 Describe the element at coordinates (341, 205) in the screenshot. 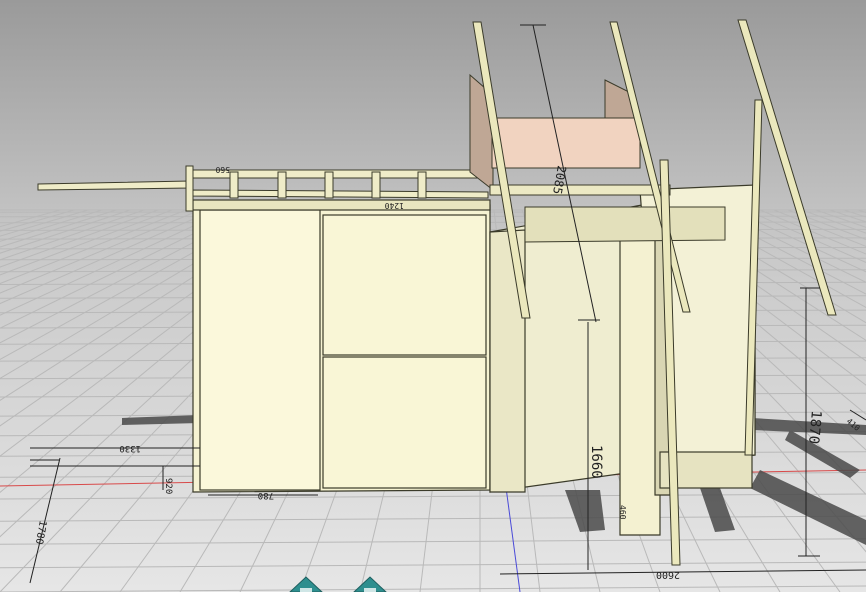

I see `cabinet-top-rail` at that location.